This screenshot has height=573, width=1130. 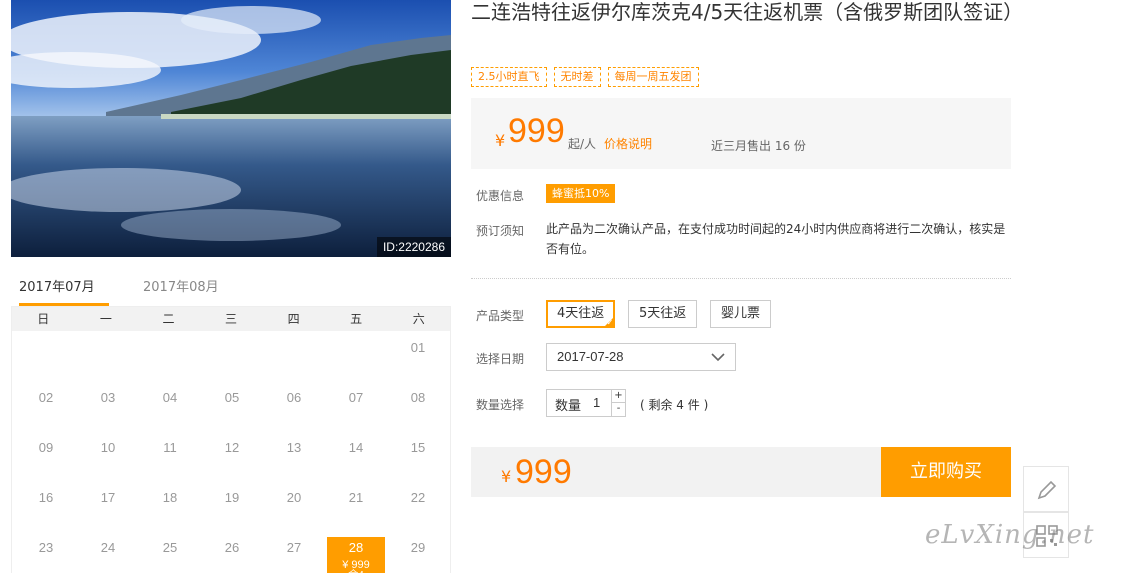 I want to click on buy-now-button: 立即购买, so click(x=946, y=472).